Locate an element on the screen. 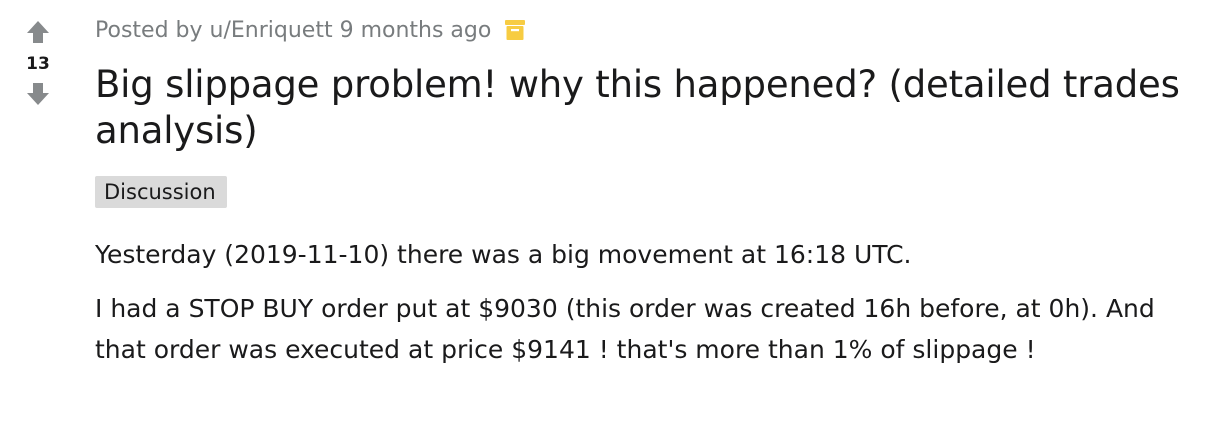 The height and width of the screenshot is (432, 1232). archive-box-icon is located at coordinates (515, 30).